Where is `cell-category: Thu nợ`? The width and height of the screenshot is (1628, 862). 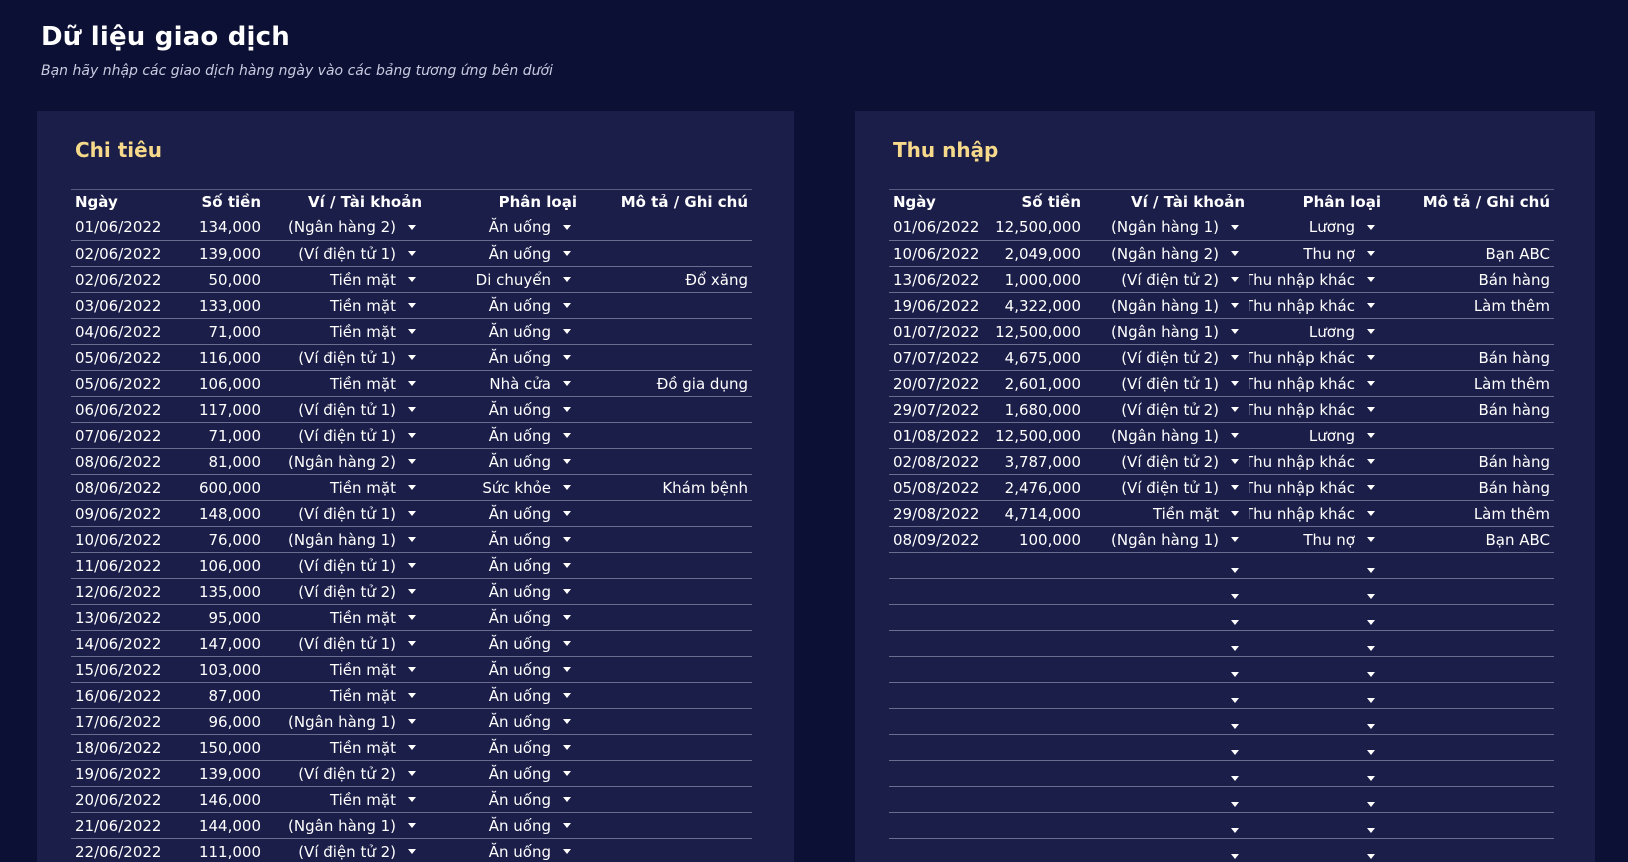 cell-category: Thu nợ is located at coordinates (1317, 539).